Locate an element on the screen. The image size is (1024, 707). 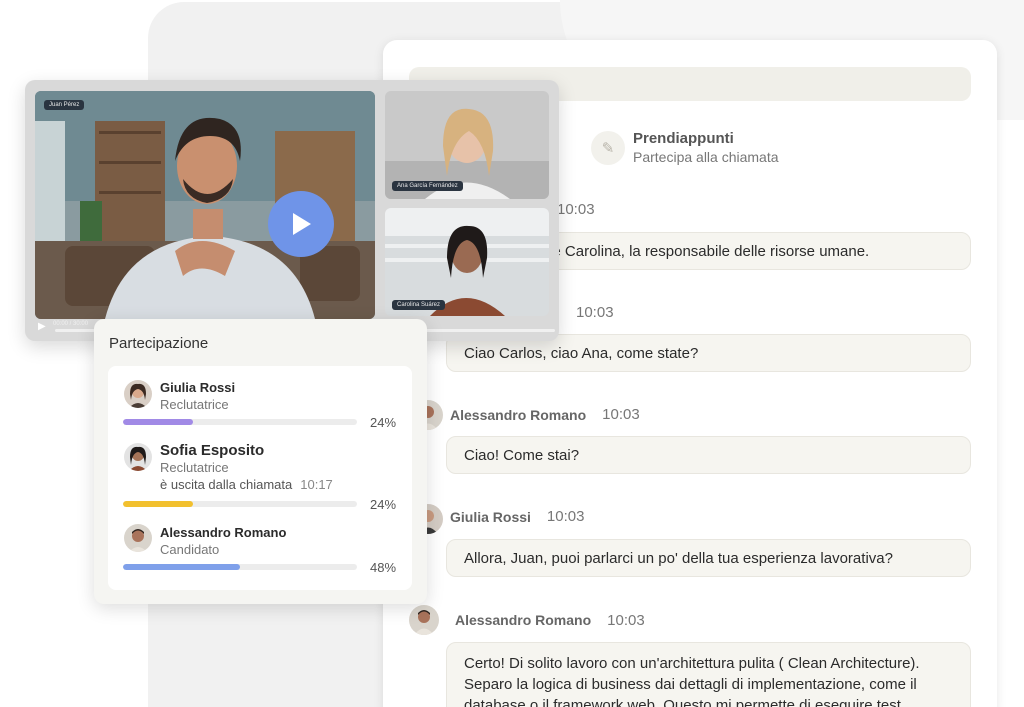
play-button is located at coordinates (301, 224).